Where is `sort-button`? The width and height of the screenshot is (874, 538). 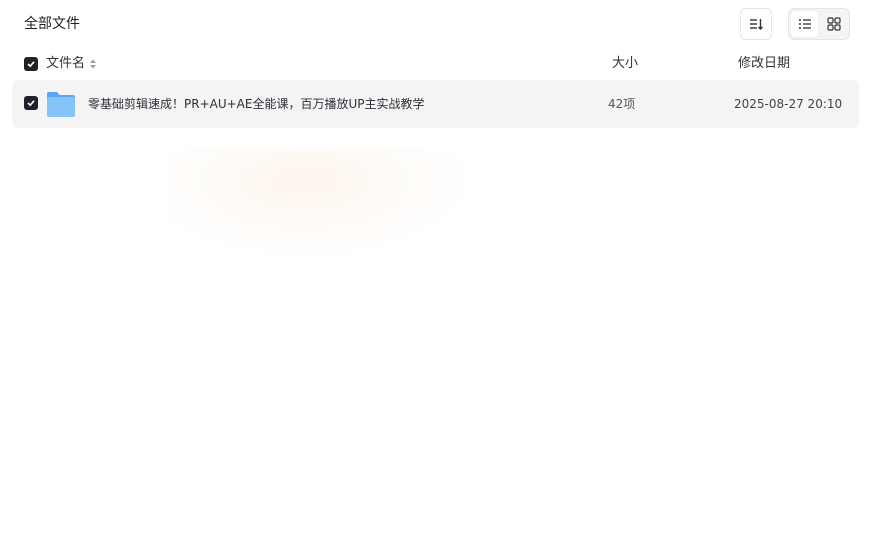
sort-button is located at coordinates (756, 24).